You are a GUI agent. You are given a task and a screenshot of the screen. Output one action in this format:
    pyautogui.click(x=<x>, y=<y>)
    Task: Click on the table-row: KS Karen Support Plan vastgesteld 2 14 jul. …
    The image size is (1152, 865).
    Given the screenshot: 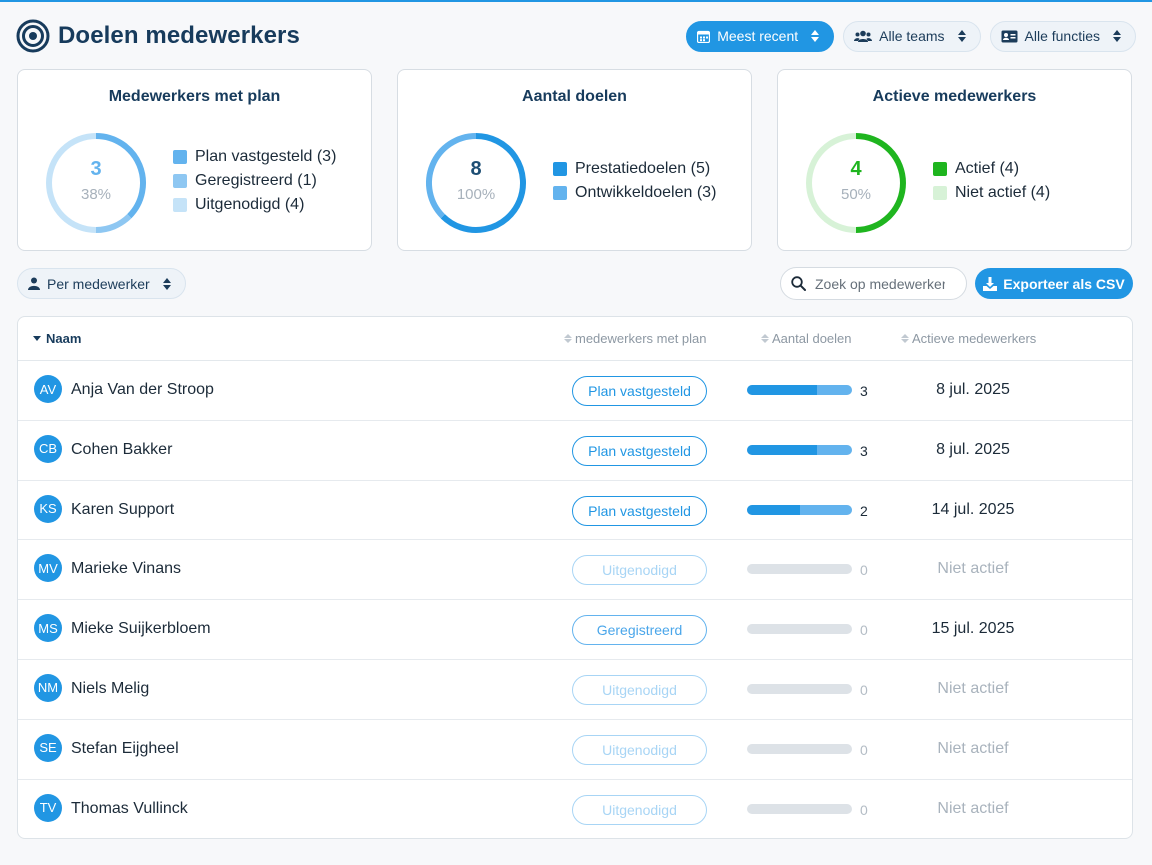 What is the action you would take?
    pyautogui.click(x=575, y=511)
    